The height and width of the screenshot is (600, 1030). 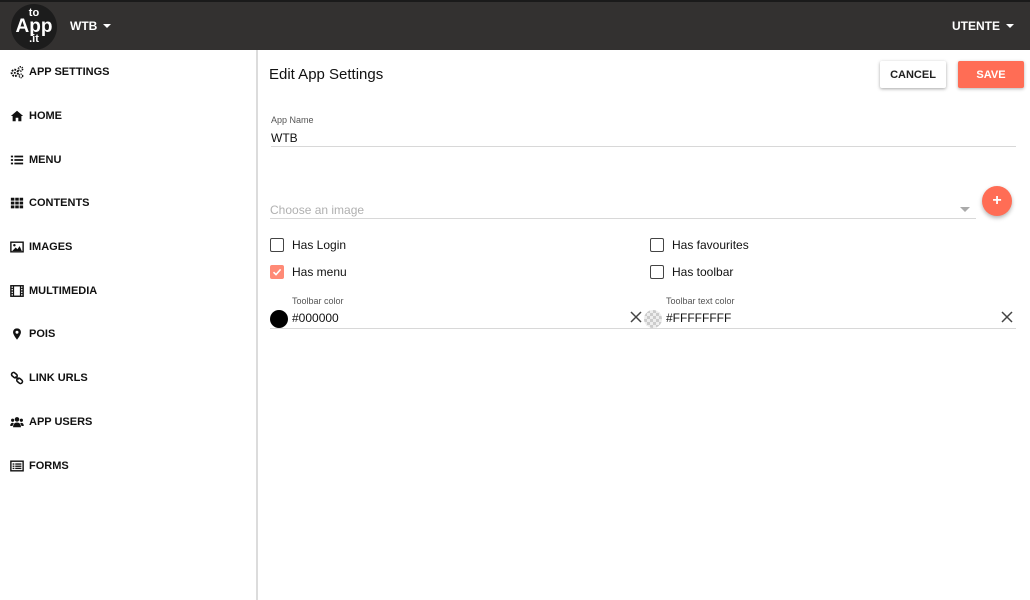 I want to click on users-icon, so click(x=16, y=422).